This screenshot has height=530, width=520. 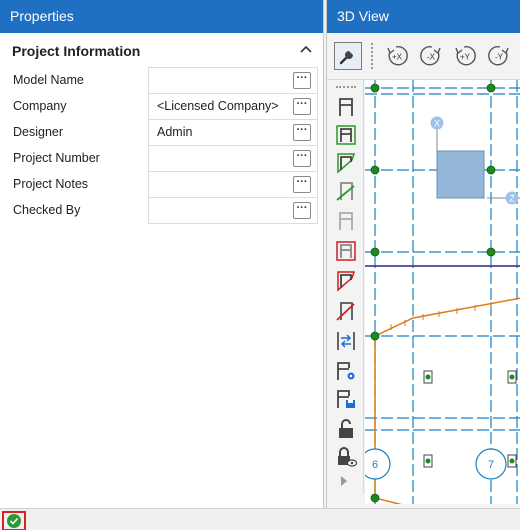 I want to click on rotate-label: -X, so click(x=431, y=57).